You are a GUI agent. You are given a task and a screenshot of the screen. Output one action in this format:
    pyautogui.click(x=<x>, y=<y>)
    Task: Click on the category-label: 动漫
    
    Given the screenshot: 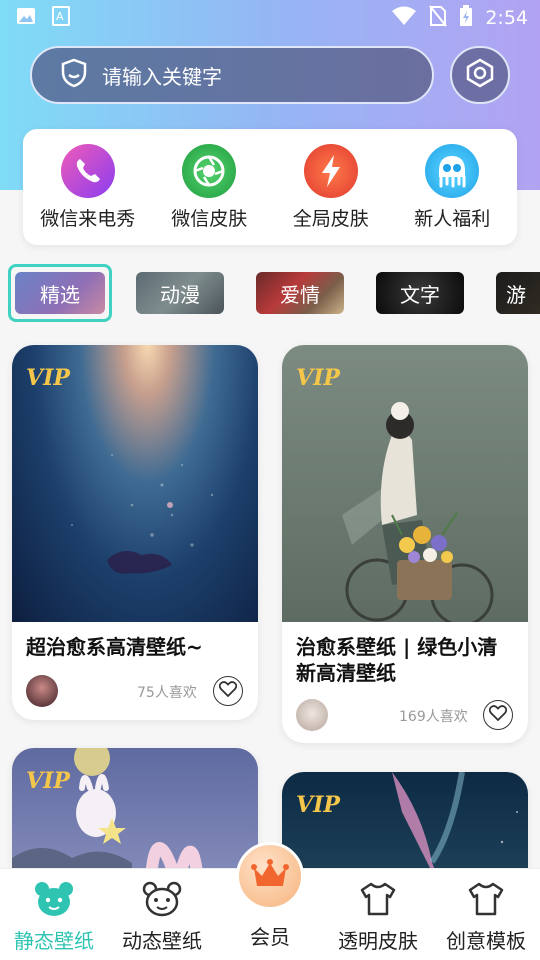 What is the action you would take?
    pyautogui.click(x=180, y=294)
    